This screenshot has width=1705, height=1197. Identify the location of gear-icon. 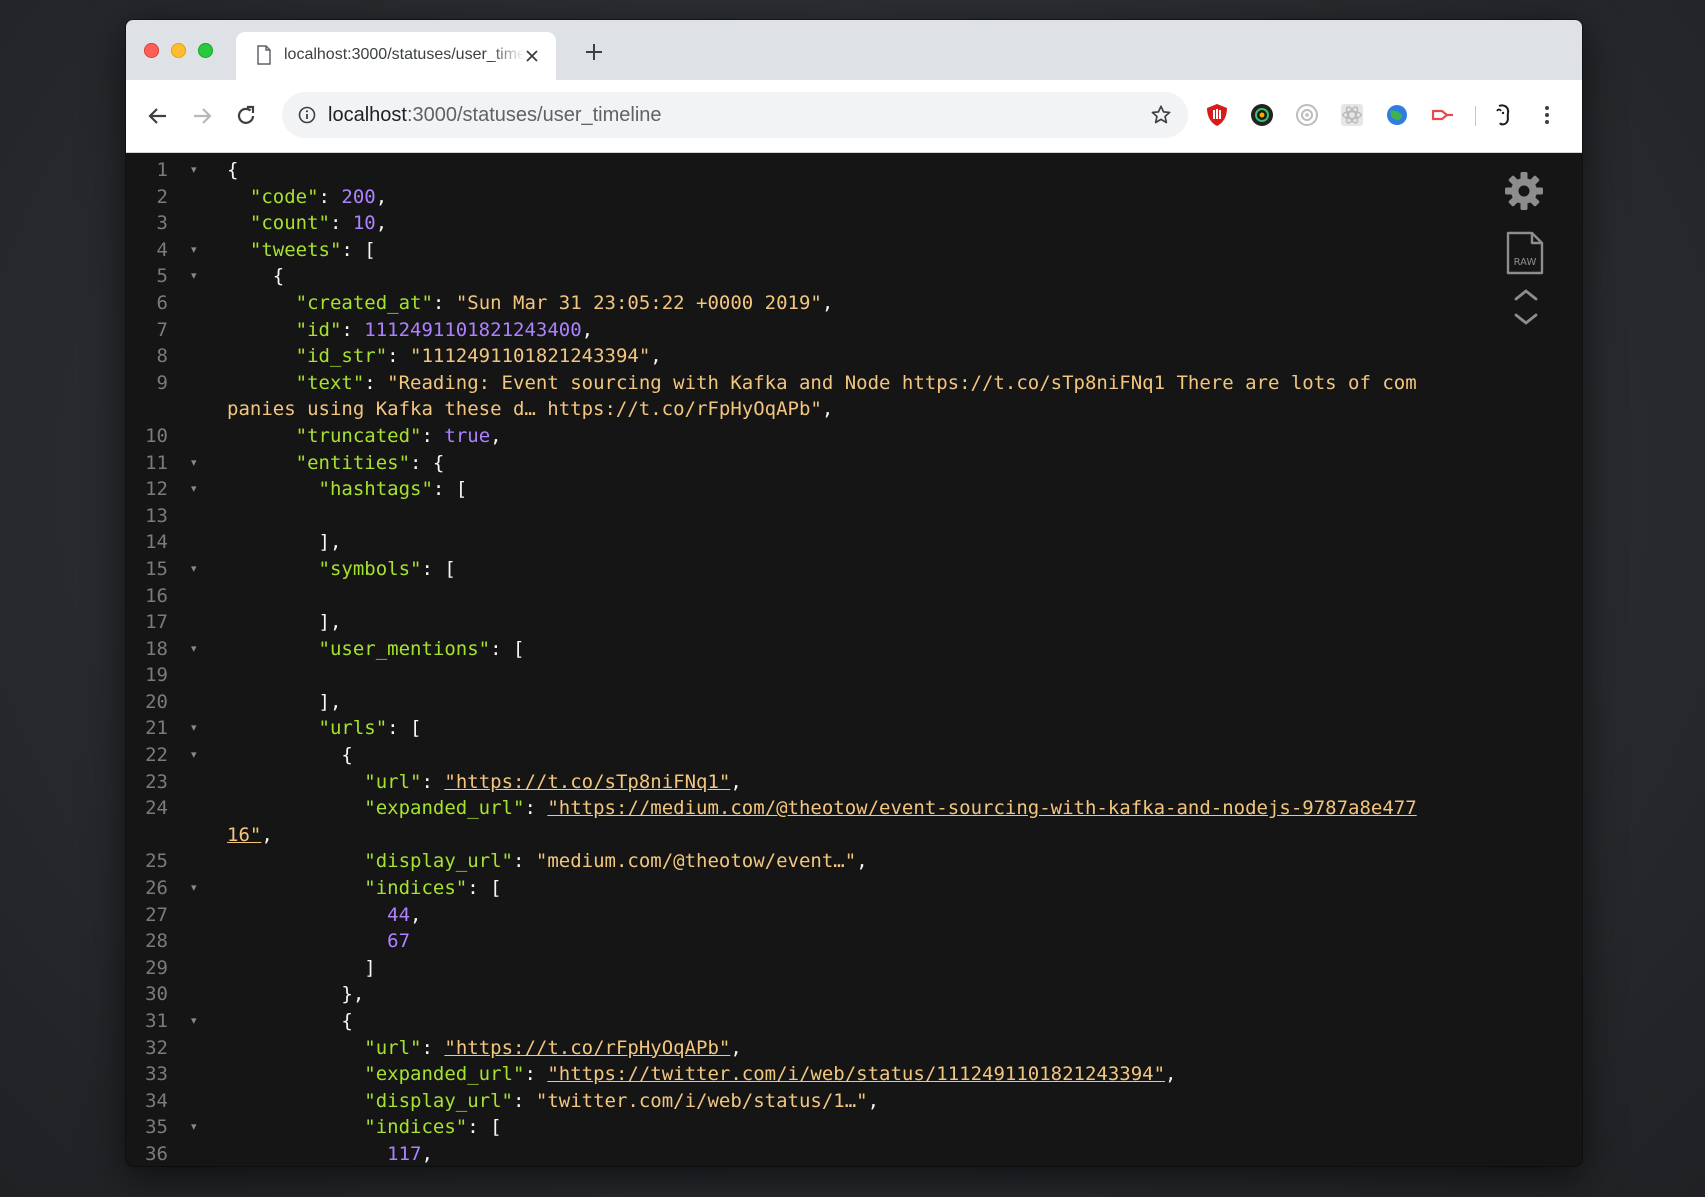
(1524, 191).